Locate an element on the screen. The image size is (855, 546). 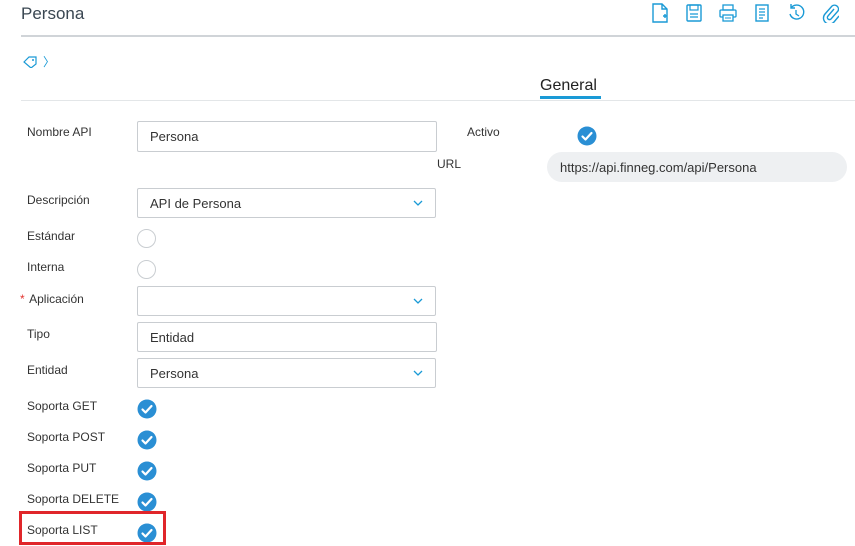
estandar-checkbox is located at coordinates (146, 238).